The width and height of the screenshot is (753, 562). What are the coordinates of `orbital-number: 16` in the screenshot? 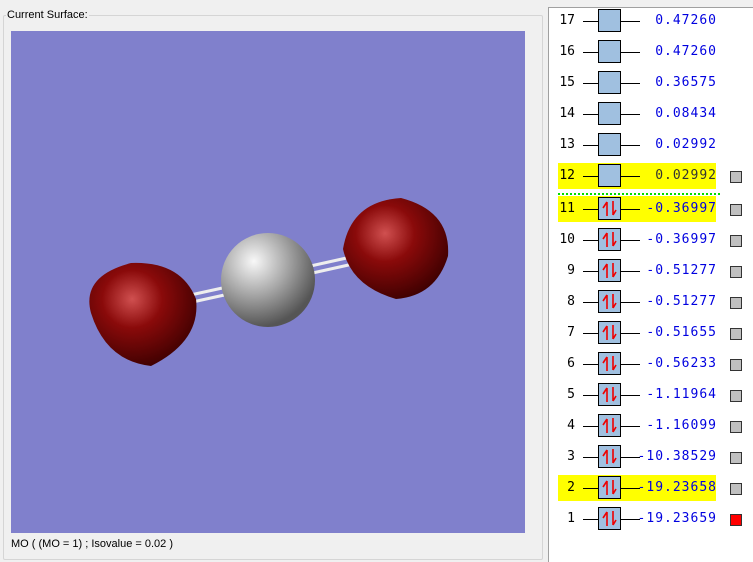 It's located at (567, 51).